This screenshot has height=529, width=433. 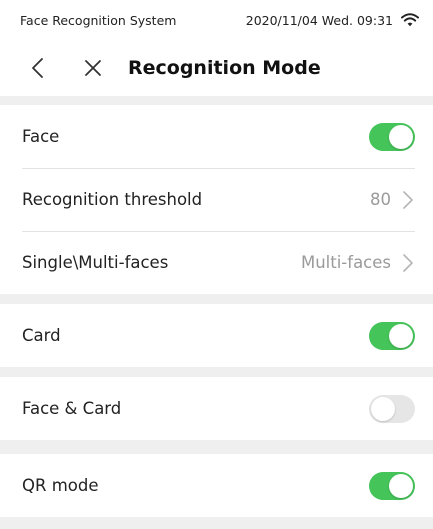 What do you see at coordinates (41, 136) in the screenshot?
I see `setting-label-face: Face` at bounding box center [41, 136].